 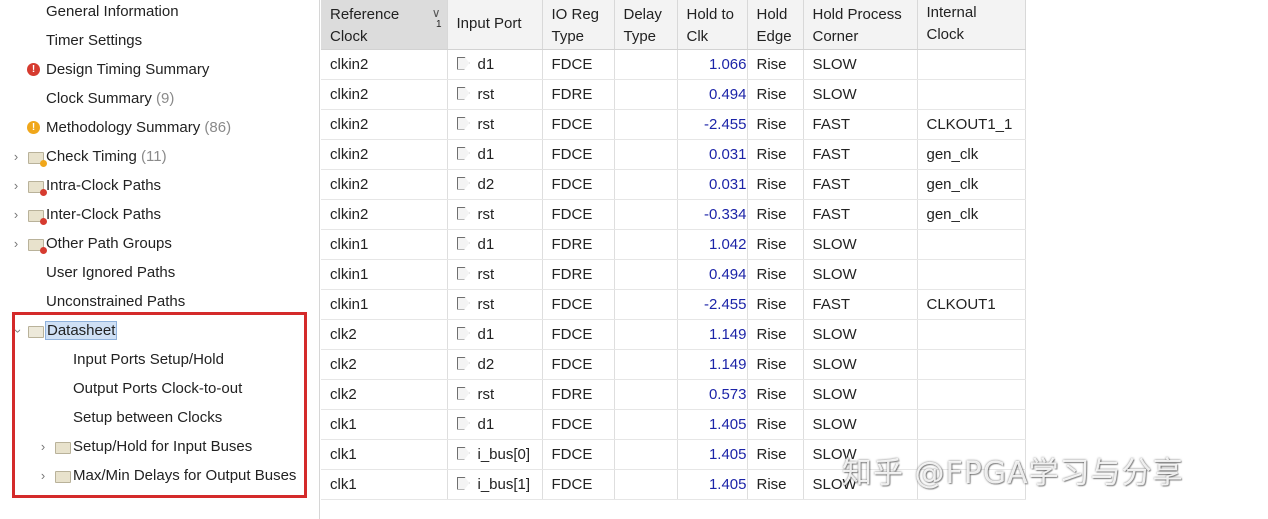 I want to click on tree-item-clock-summary: Clock Summary (9), so click(x=110, y=99).